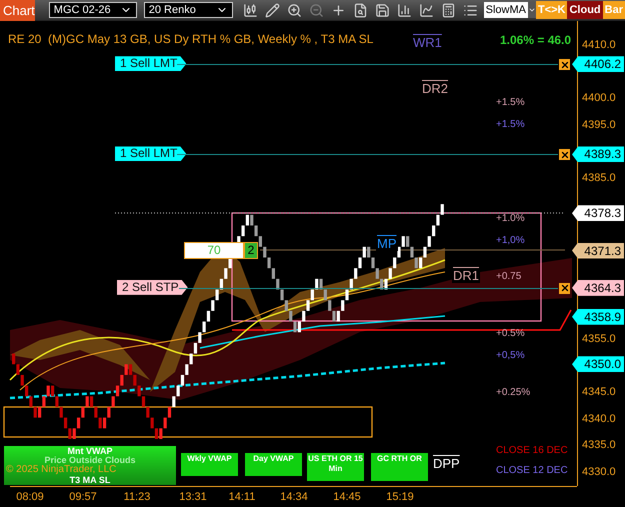 Image resolution: width=625 pixels, height=507 pixels. I want to click on pivot-label: DR1, so click(466, 275).